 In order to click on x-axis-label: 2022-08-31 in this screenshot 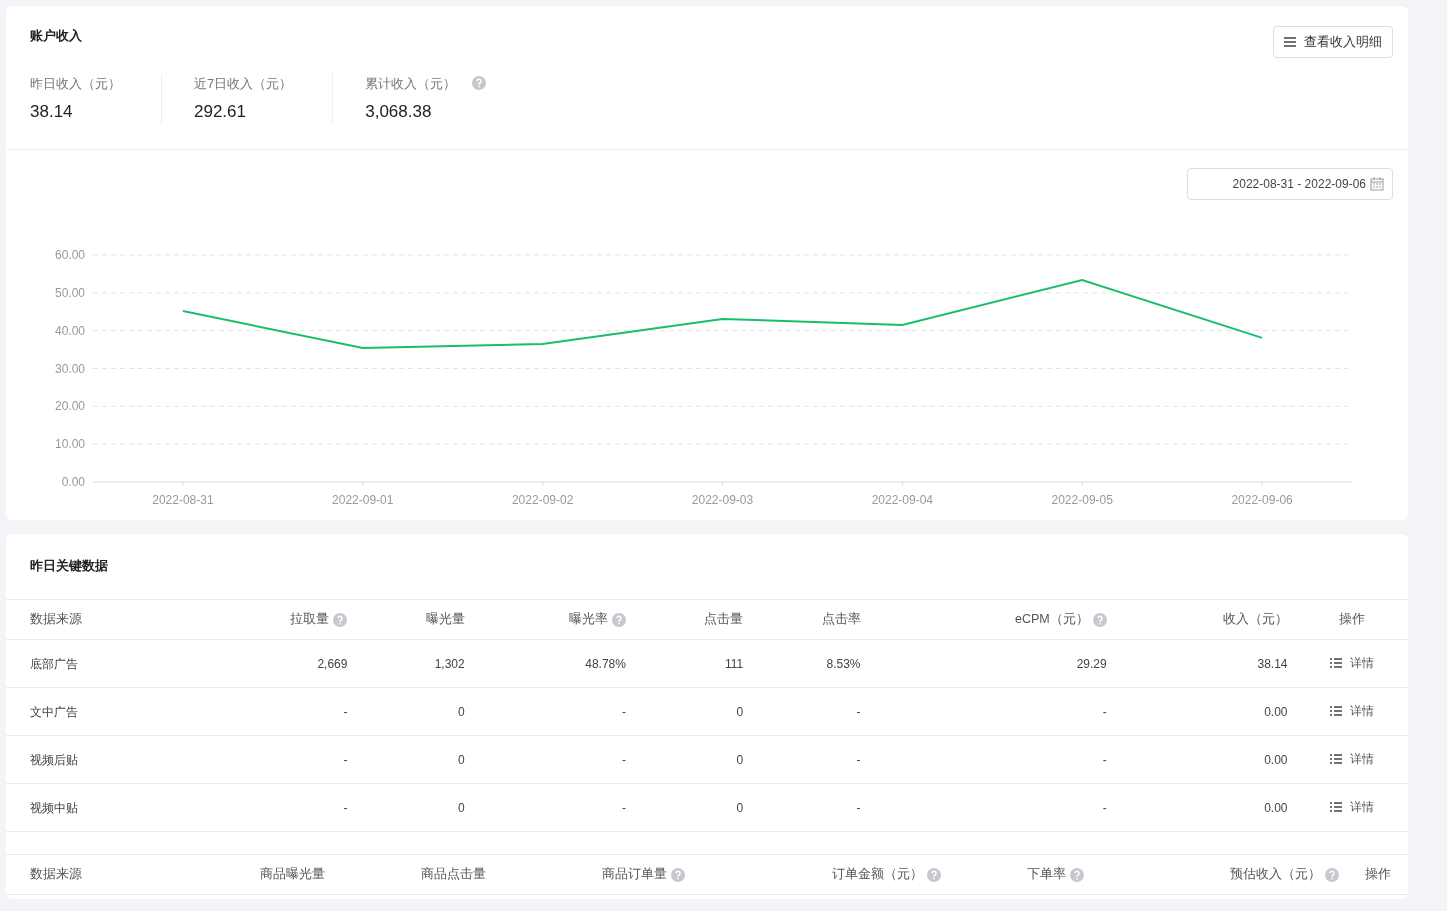, I will do `click(183, 499)`.